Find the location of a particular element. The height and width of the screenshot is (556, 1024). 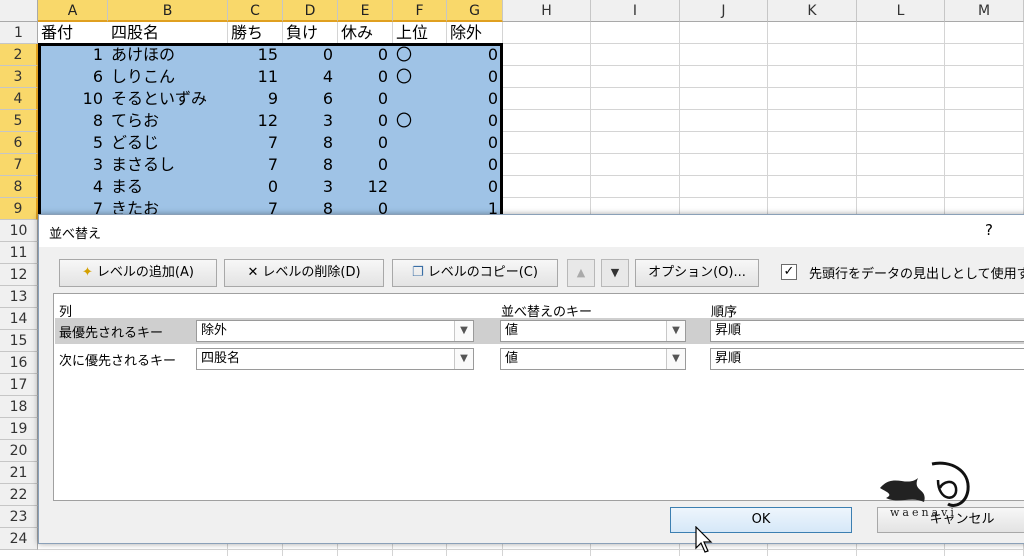

column-select-value: 四股名 is located at coordinates (221, 358).